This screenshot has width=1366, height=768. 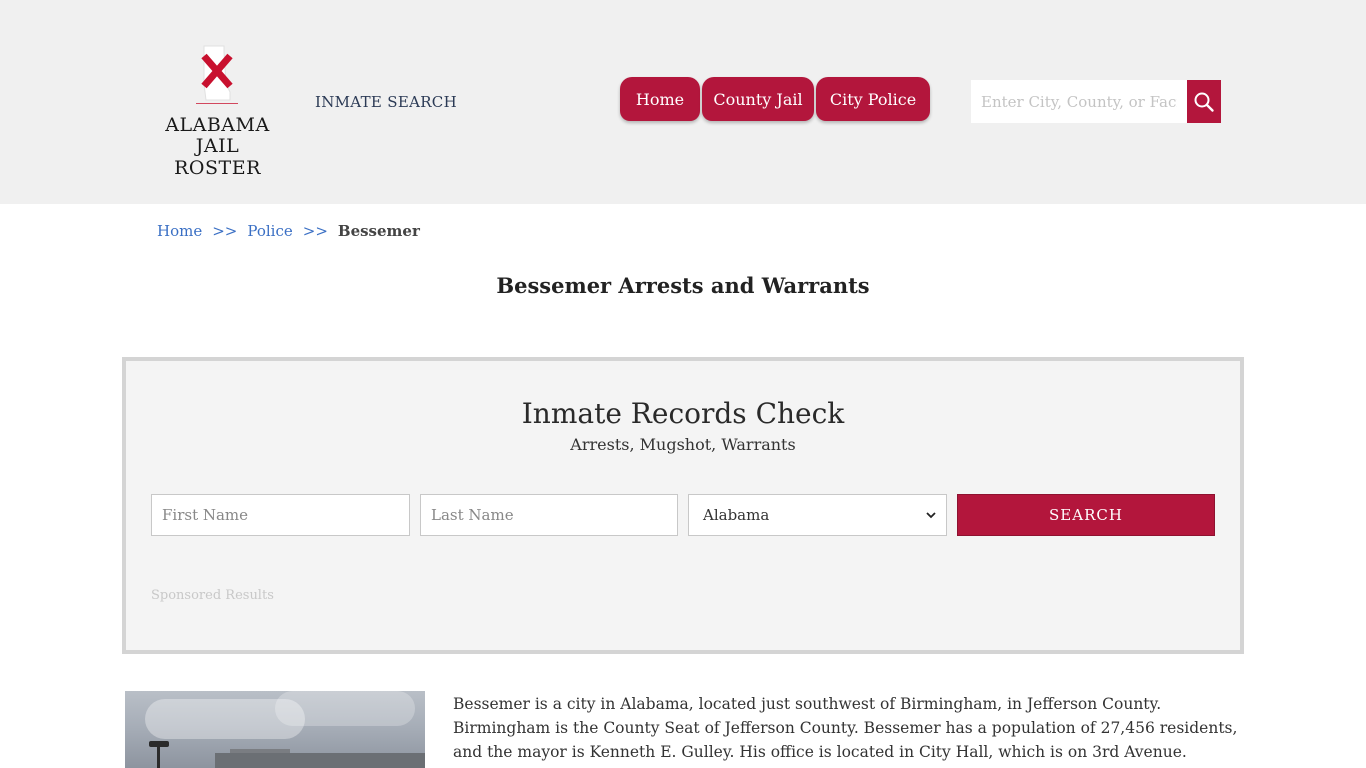 I want to click on inmate-search-link: INMATE SEARCH, so click(x=386, y=102).